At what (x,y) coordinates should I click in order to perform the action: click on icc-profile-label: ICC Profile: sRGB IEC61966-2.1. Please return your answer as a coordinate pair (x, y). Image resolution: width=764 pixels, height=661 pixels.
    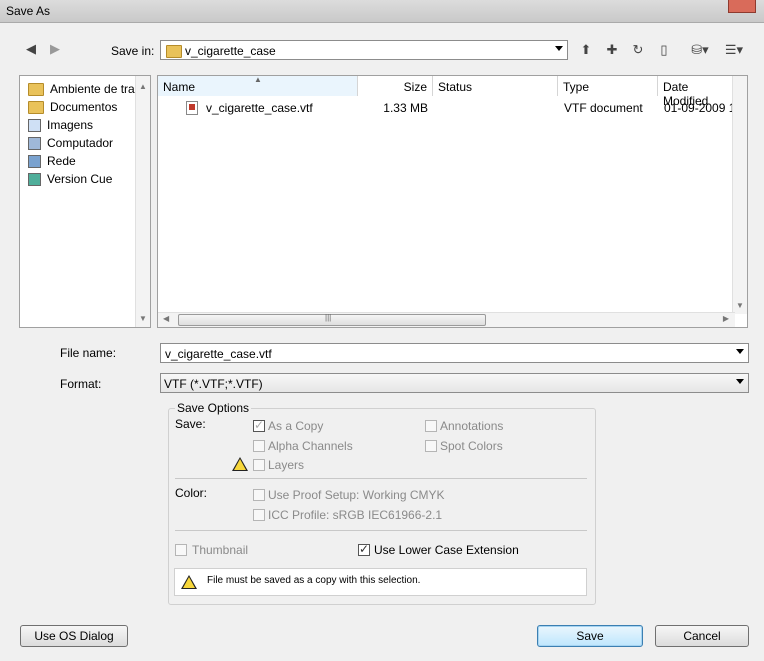
    Looking at the image, I should click on (355, 515).